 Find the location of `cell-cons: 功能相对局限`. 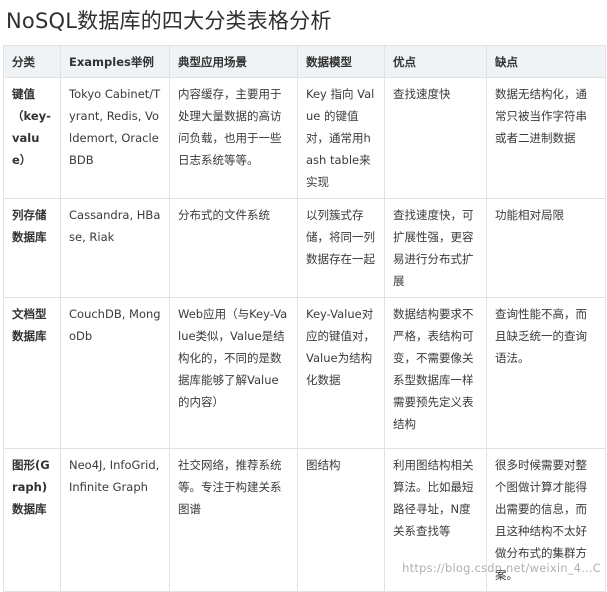

cell-cons: 功能相对局限 is located at coordinates (546, 248).